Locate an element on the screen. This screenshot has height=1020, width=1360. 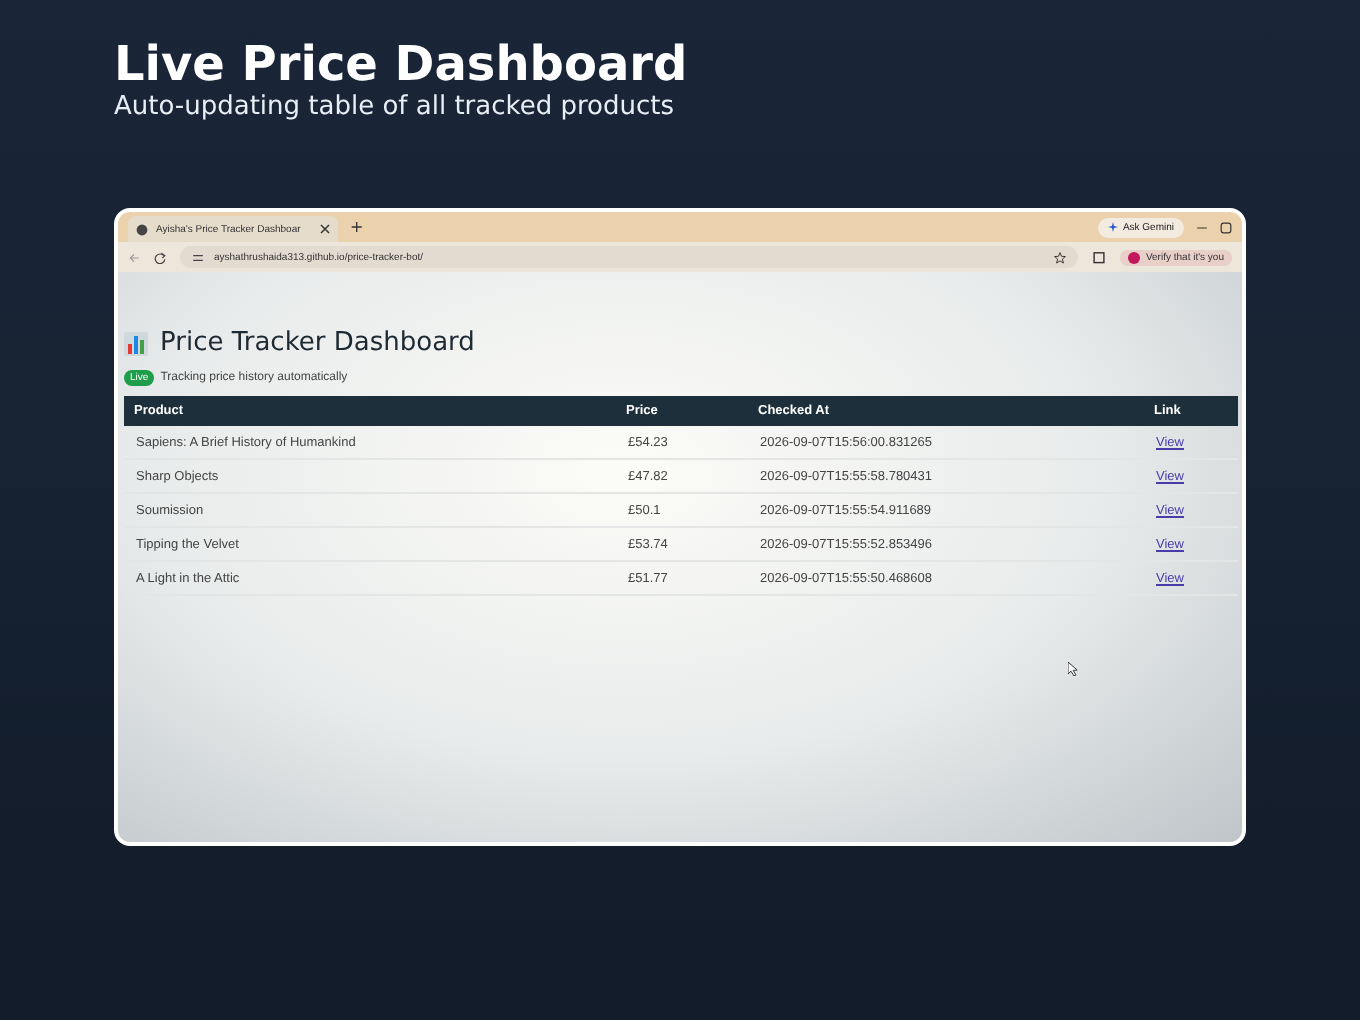
page-title: Price Tracker Dashboard is located at coordinates (317, 343).